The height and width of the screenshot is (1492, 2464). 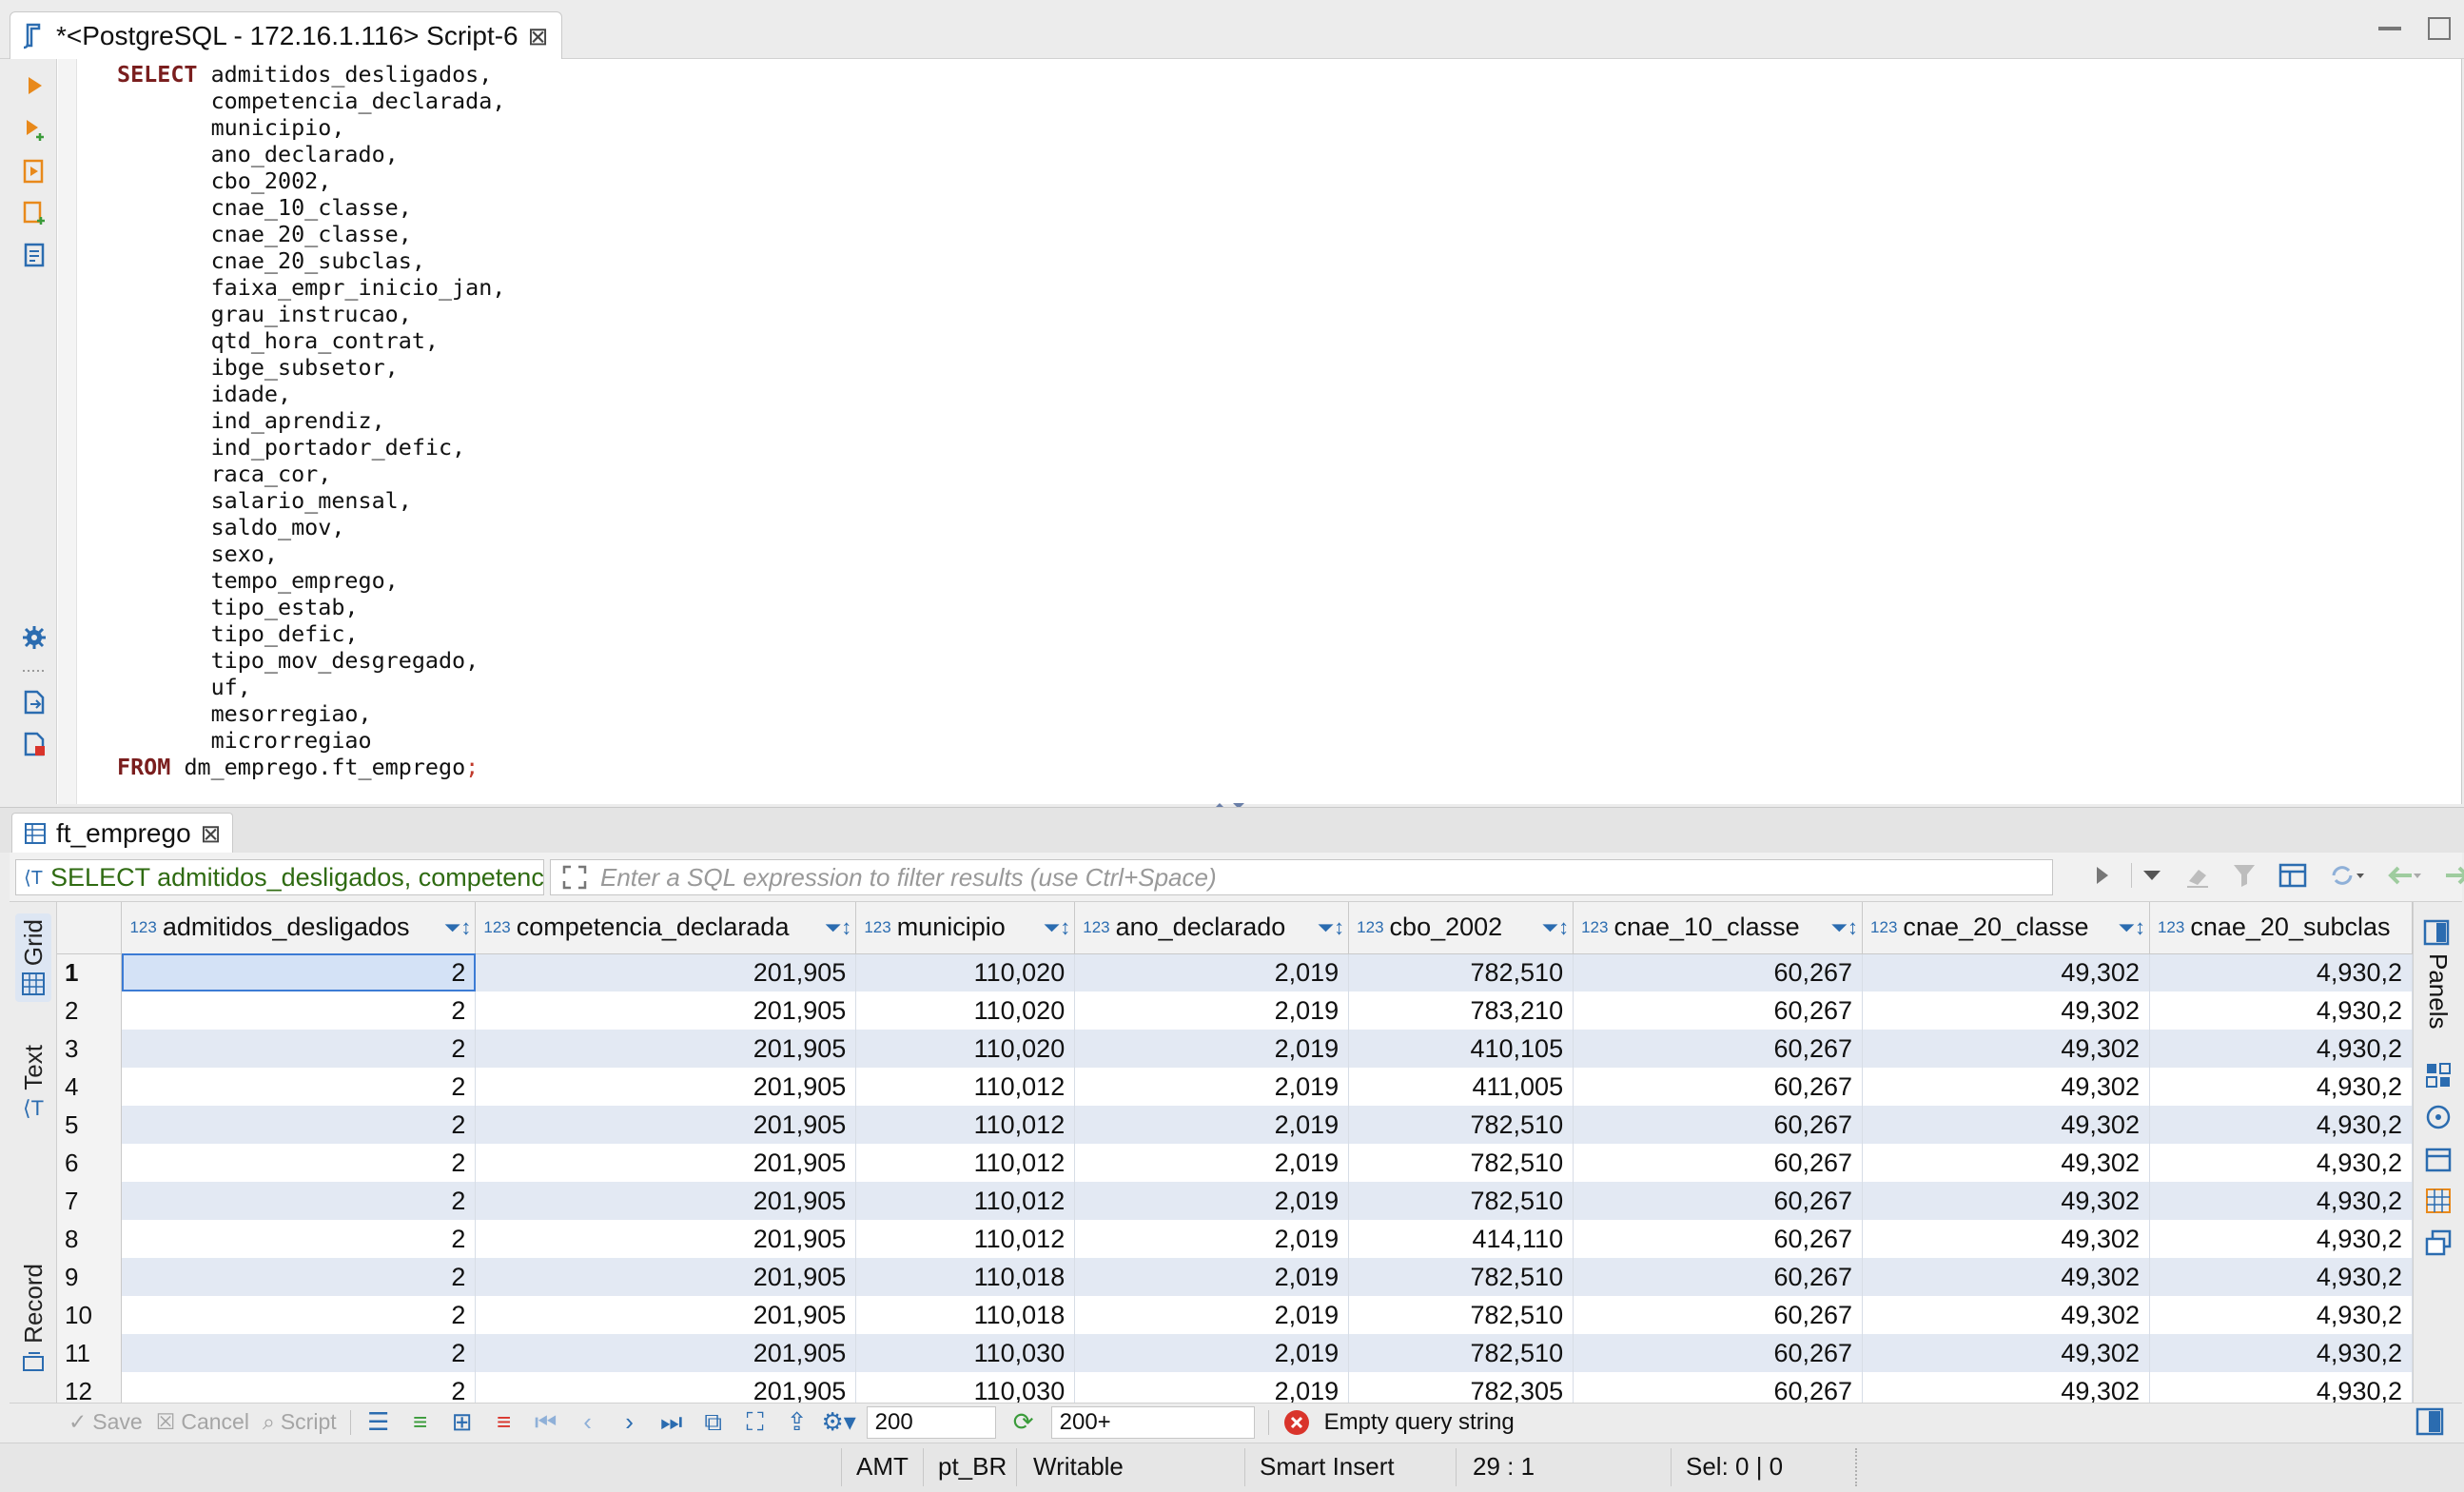 What do you see at coordinates (666, 928) in the screenshot?
I see `column-header: 123 competencia_declarada ⏷↕` at bounding box center [666, 928].